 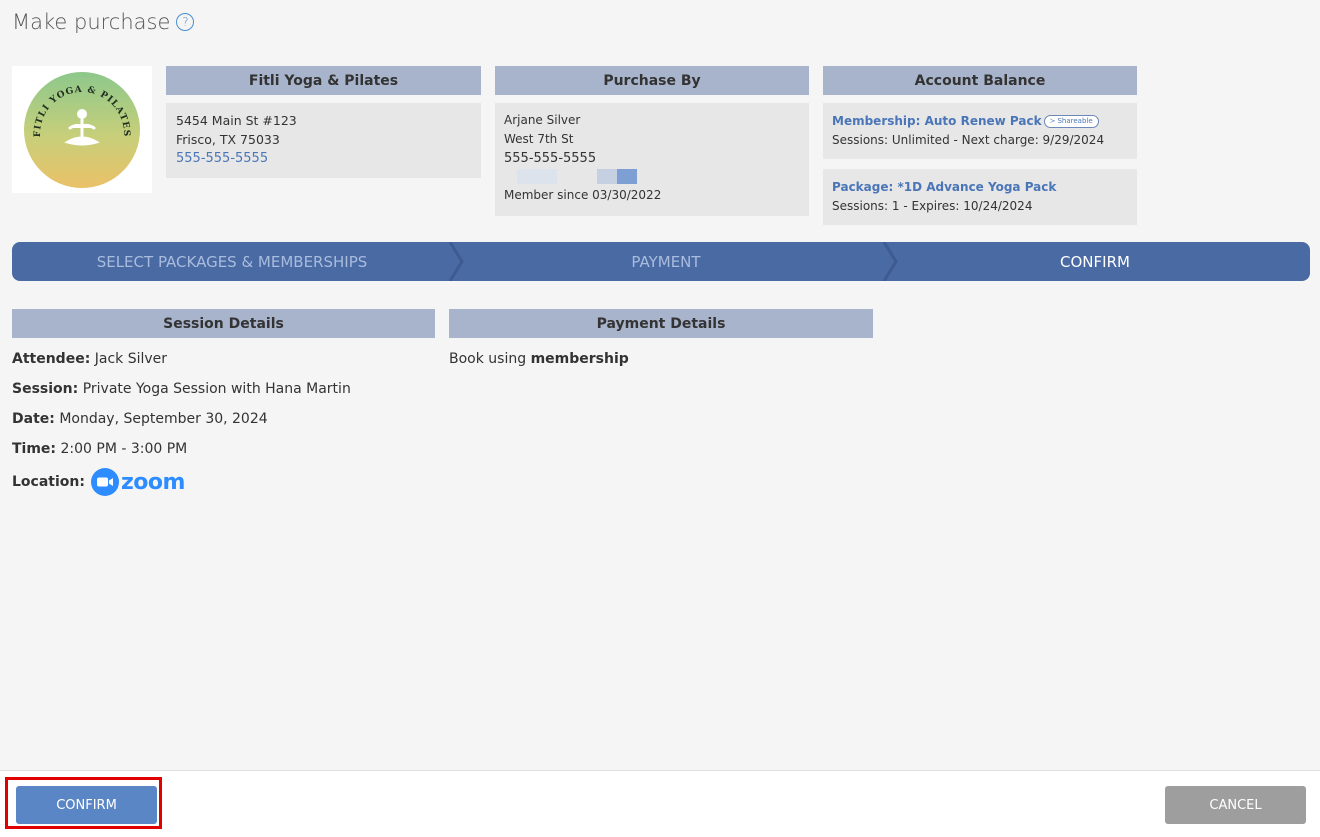 I want to click on studio-logo-image: FITLI YOGA & PILATES, so click(x=82, y=129).